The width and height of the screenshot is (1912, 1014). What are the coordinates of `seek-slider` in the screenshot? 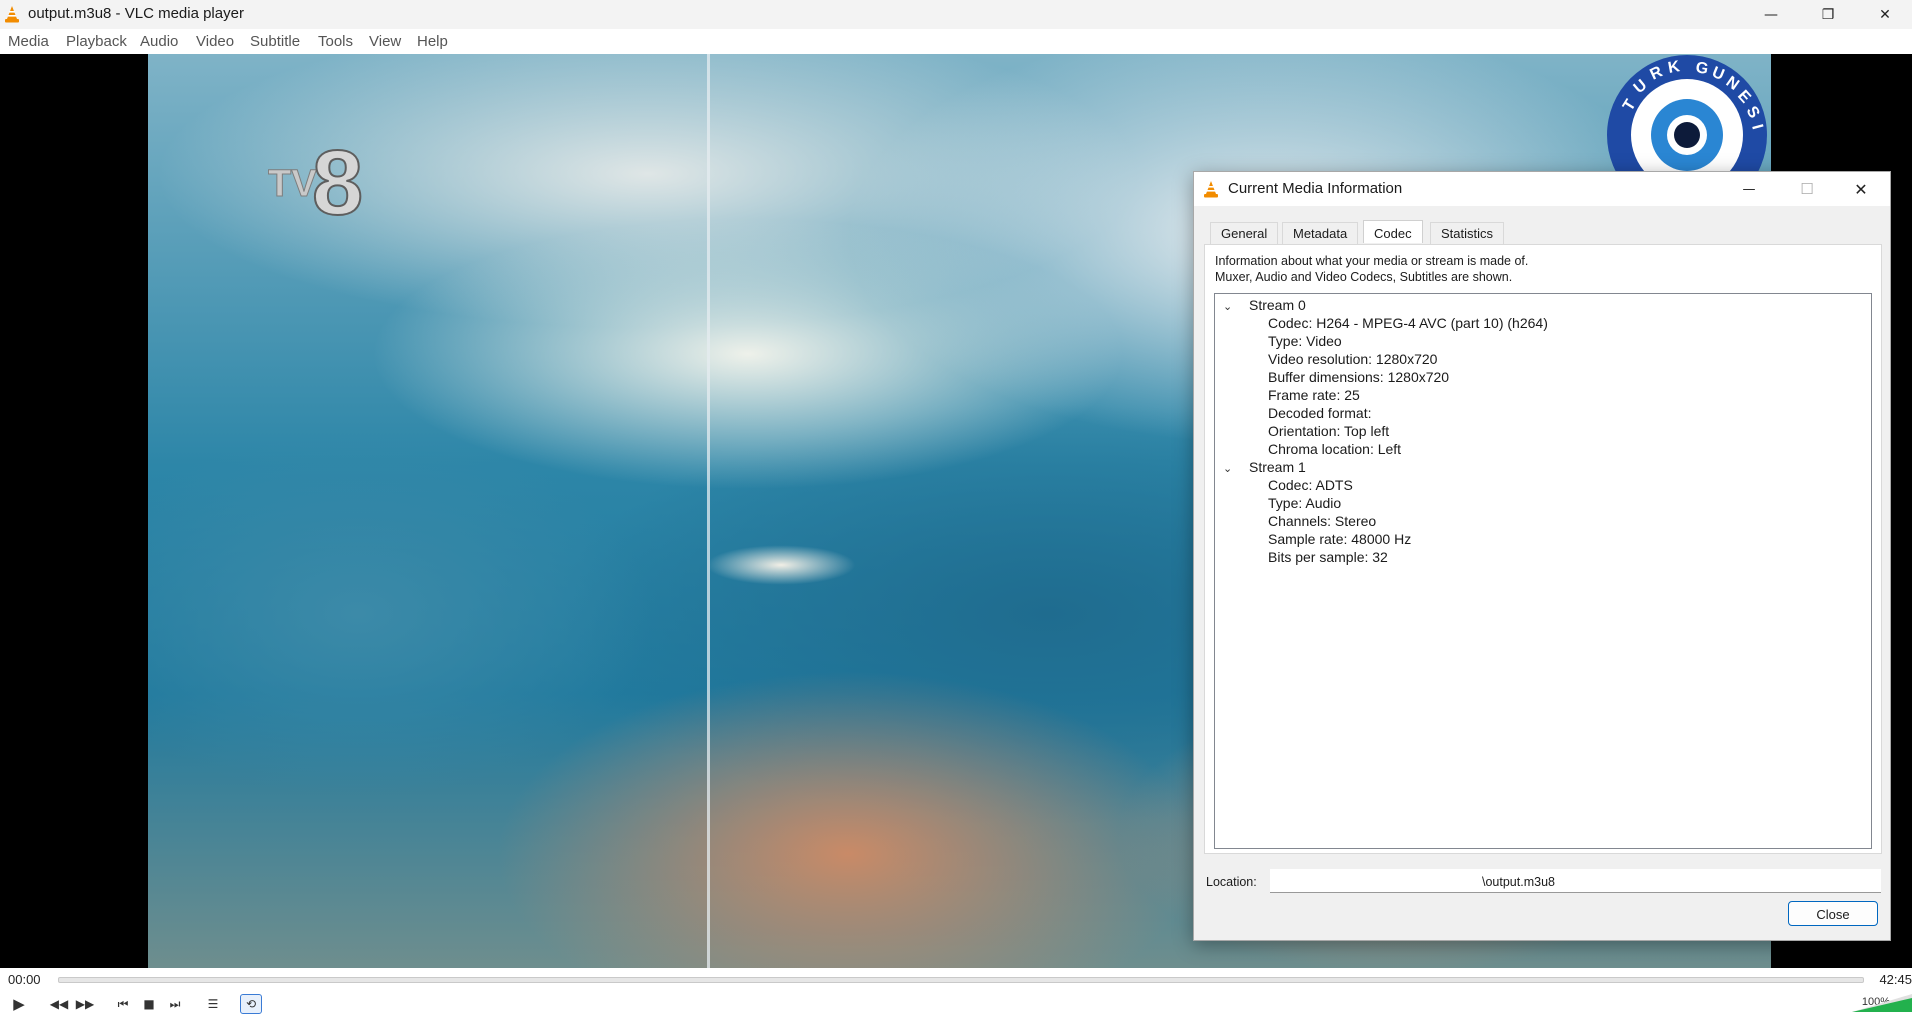 It's located at (961, 980).